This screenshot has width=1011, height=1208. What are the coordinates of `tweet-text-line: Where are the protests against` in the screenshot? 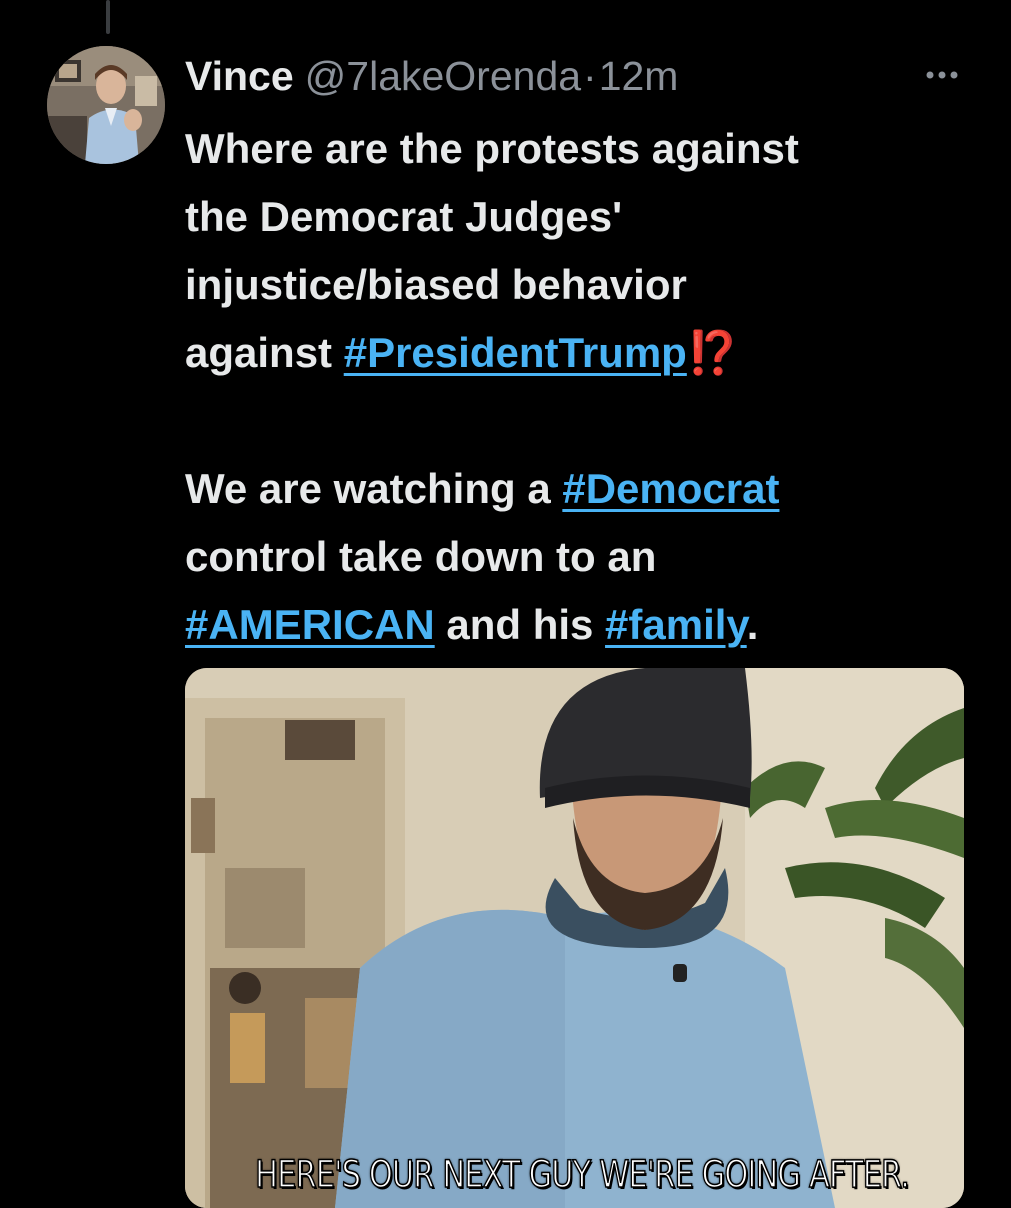 It's located at (492, 148).